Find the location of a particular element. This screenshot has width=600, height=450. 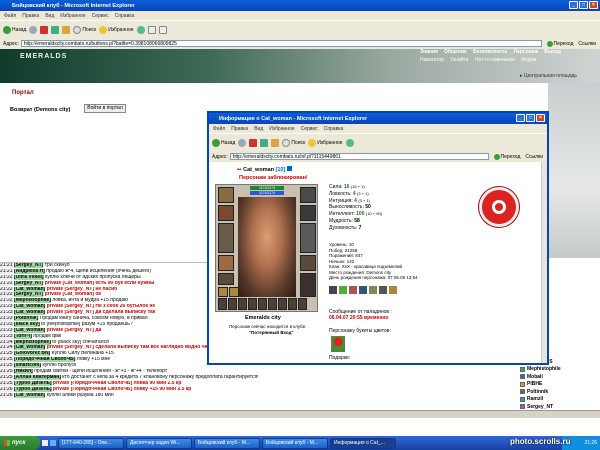

nav-link: Общение is located at coordinates (455, 52).